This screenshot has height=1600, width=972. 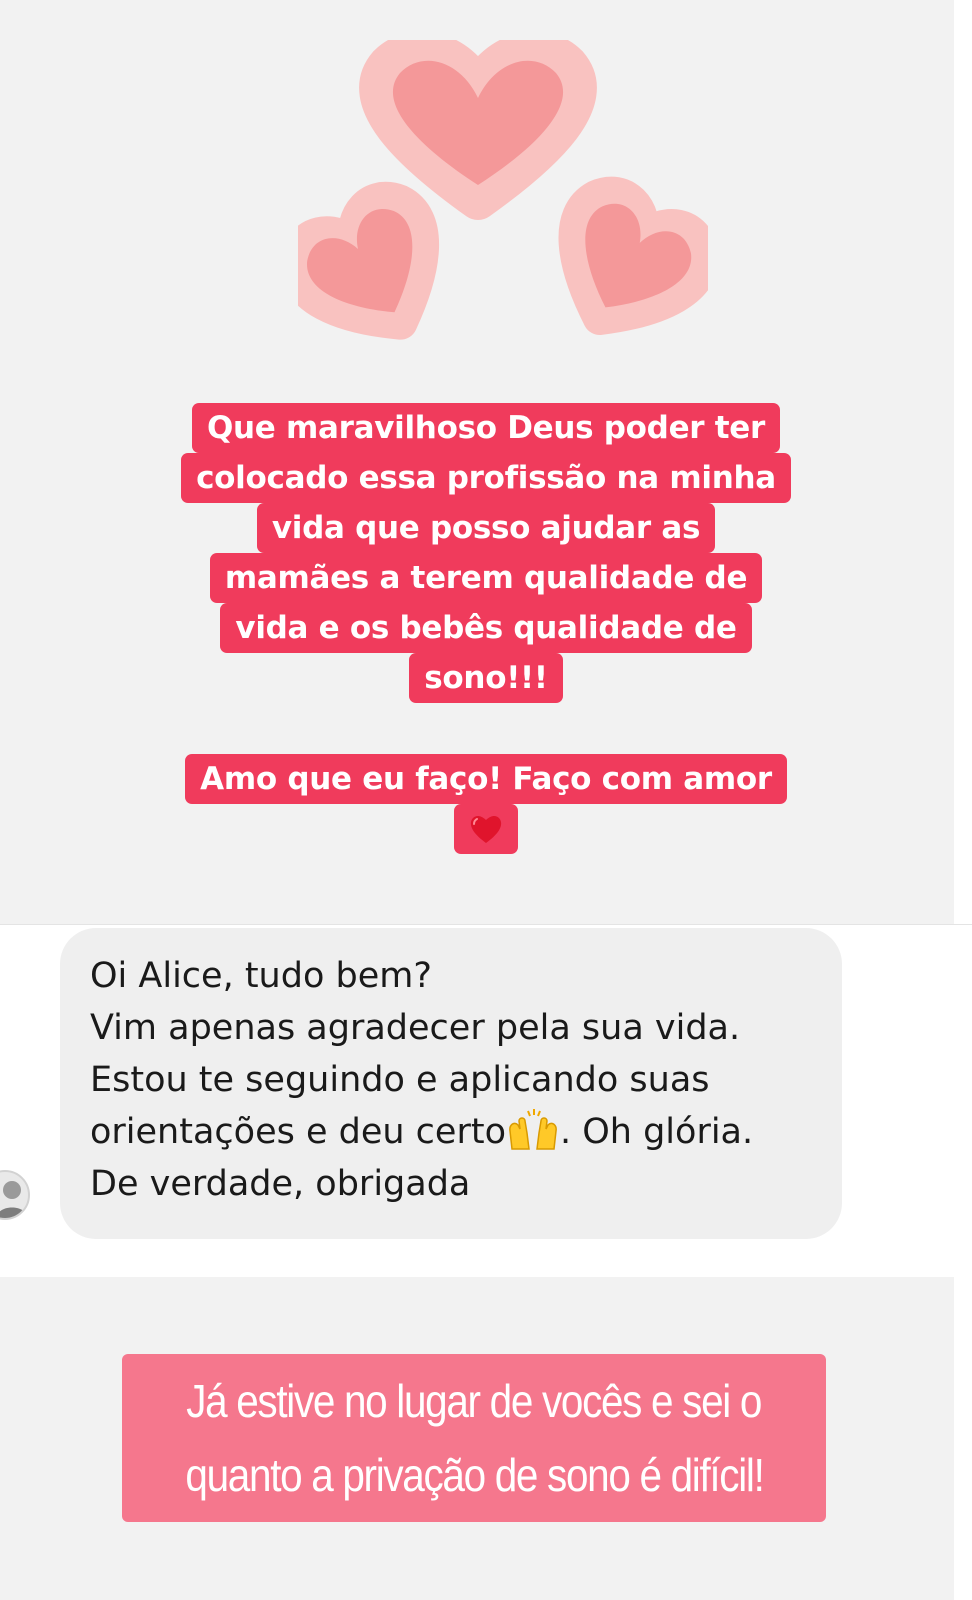 I want to click on story-caption-love: Amo que eu faço! Faço com amor, so click(x=486, y=804).